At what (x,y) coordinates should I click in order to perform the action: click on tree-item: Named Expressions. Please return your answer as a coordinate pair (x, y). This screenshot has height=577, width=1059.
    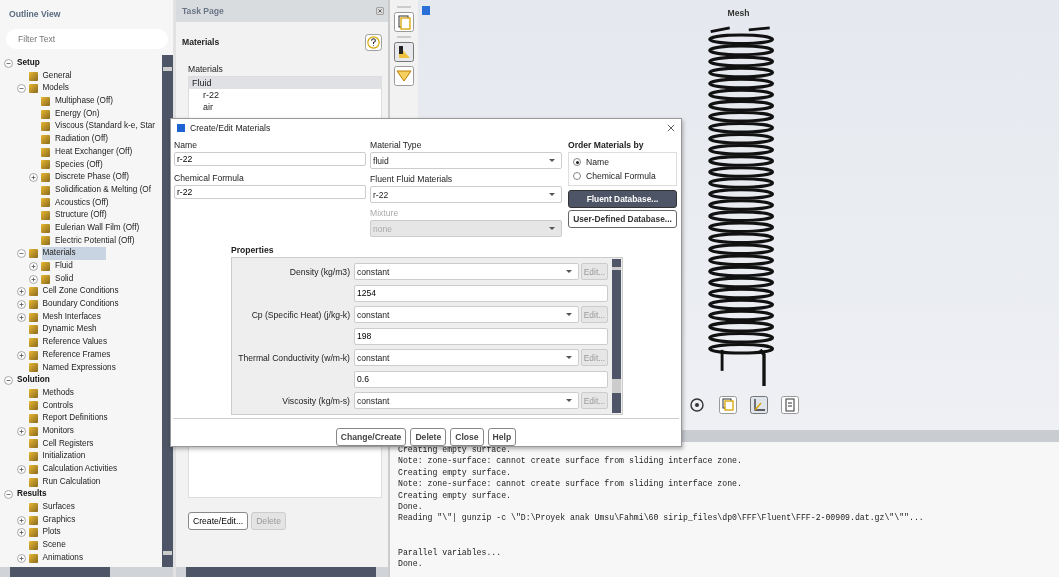
    Looking at the image, I should click on (79, 368).